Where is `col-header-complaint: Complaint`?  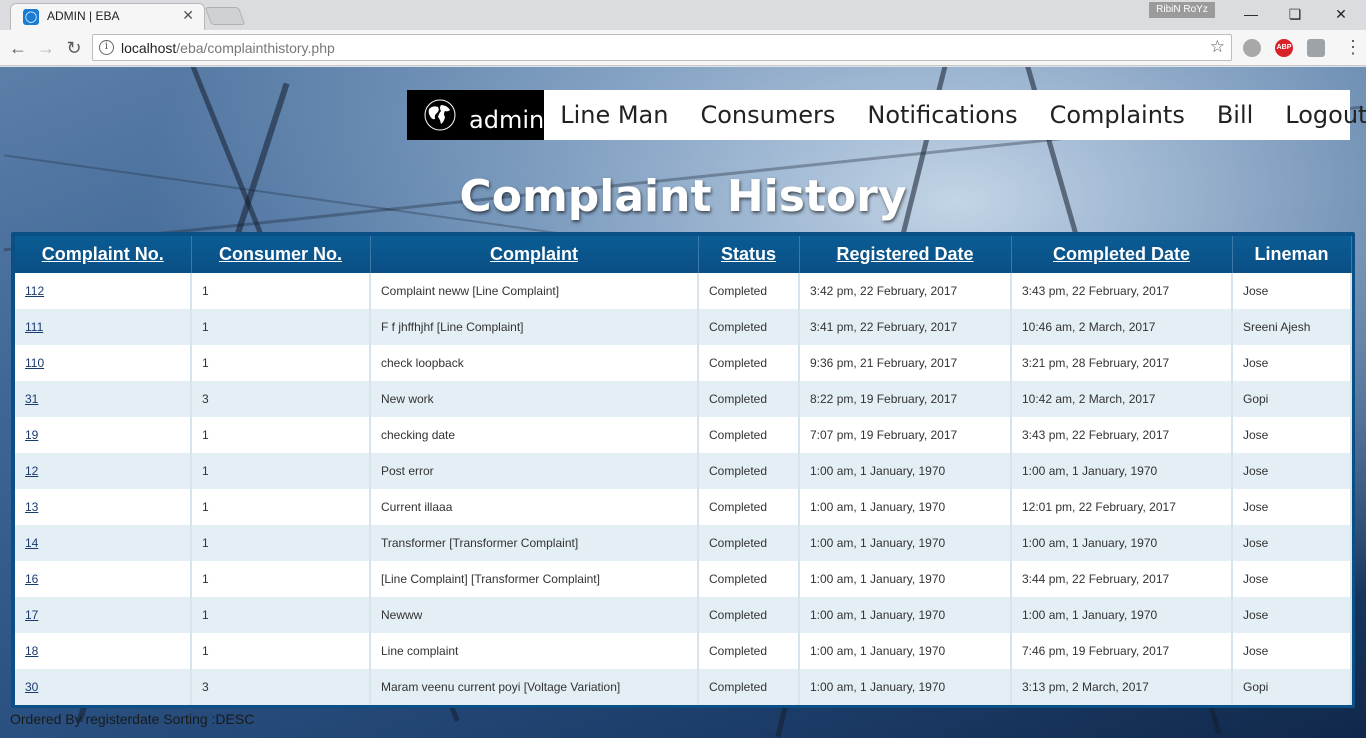 col-header-complaint: Complaint is located at coordinates (534, 254).